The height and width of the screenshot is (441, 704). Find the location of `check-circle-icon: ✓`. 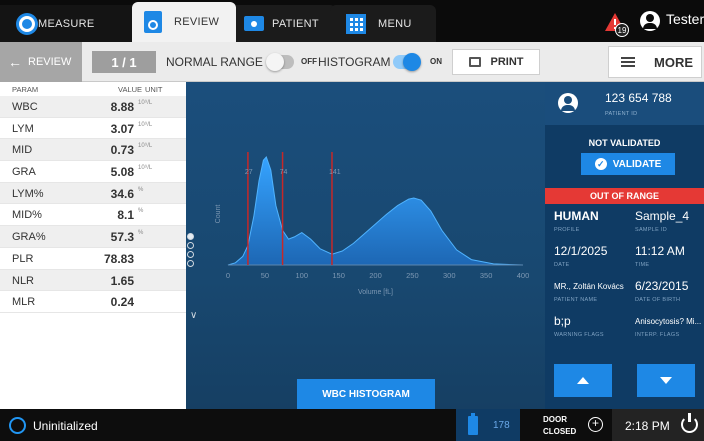

check-circle-icon: ✓ is located at coordinates (600, 164).